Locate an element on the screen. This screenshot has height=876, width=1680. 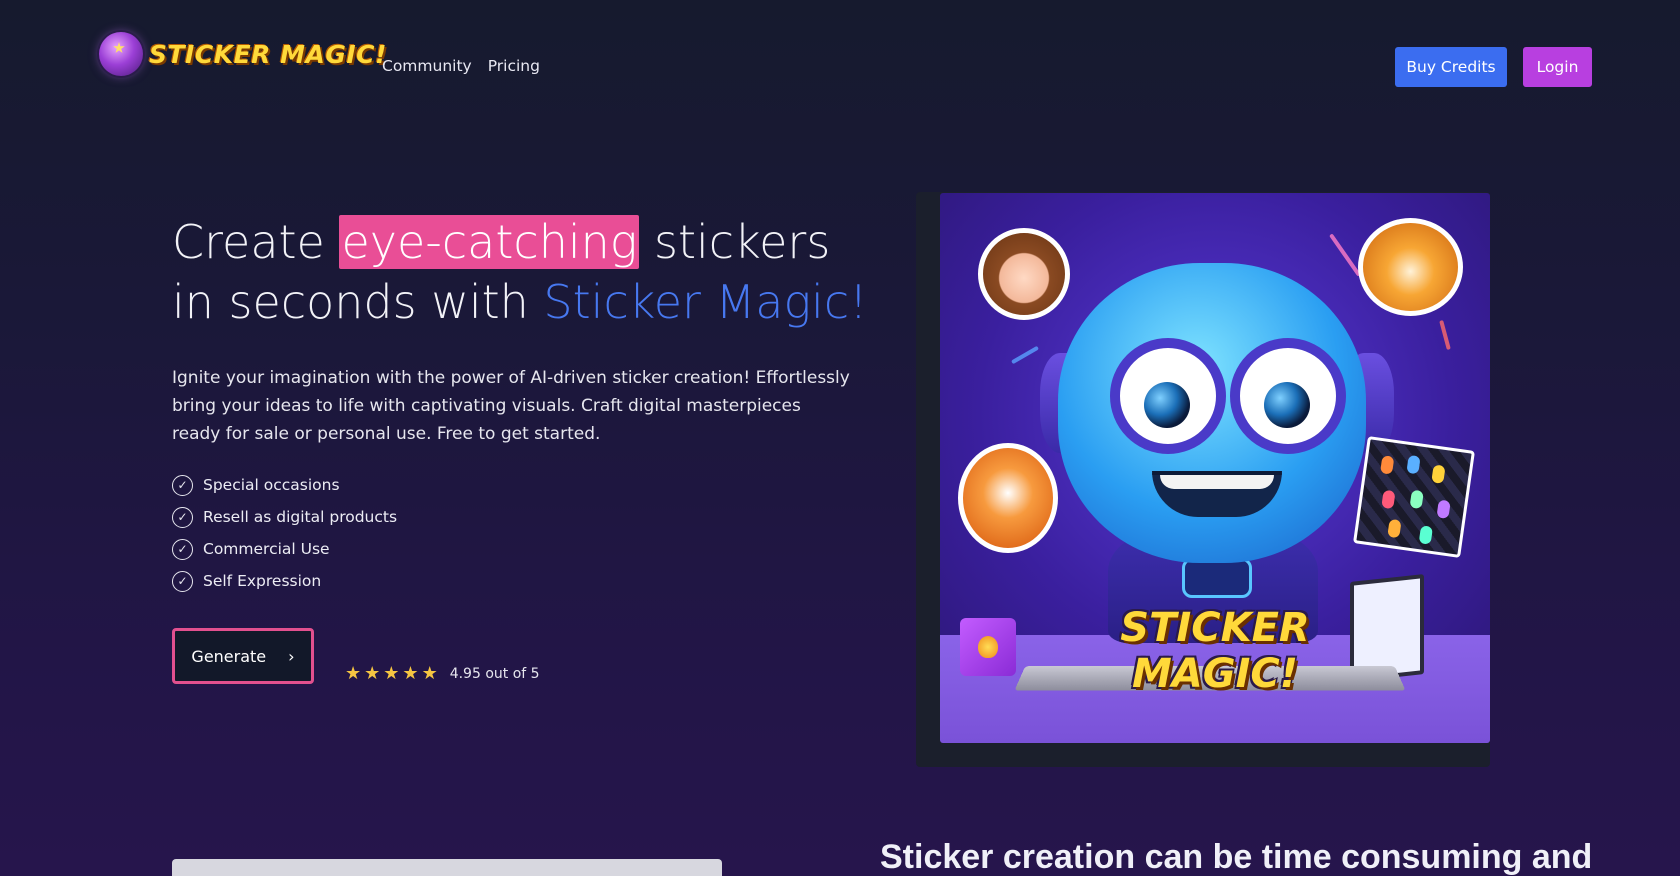
chevron-right-icon: › is located at coordinates (291, 656).